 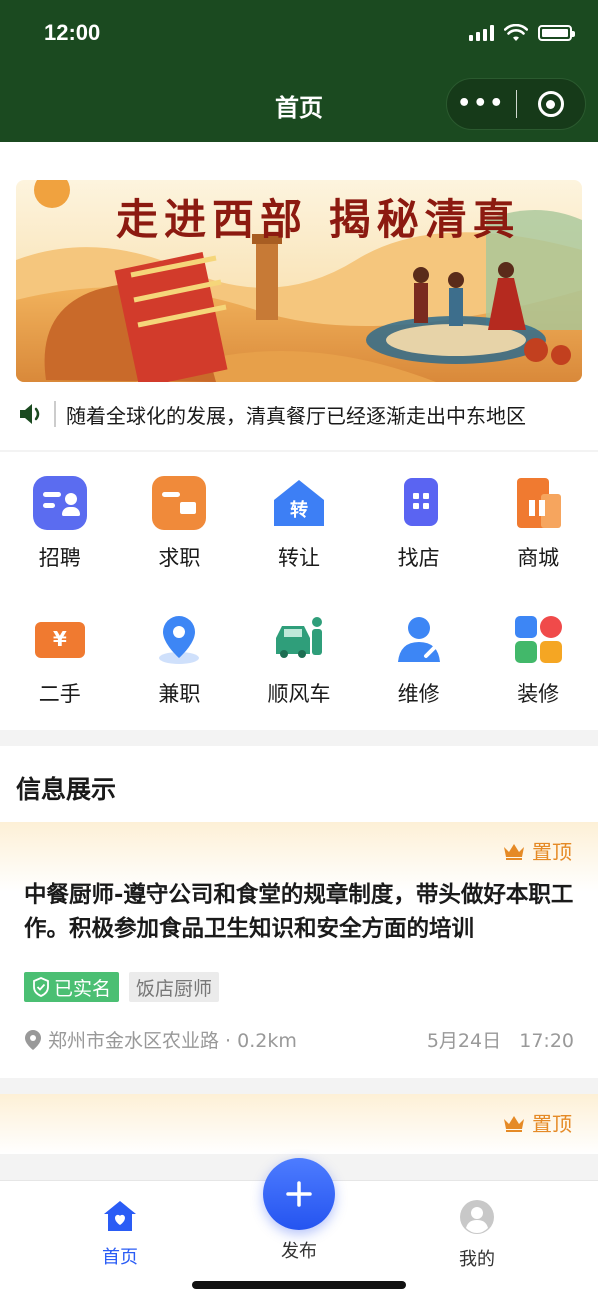 I want to click on verified-label: 已实名, so click(x=83, y=988).